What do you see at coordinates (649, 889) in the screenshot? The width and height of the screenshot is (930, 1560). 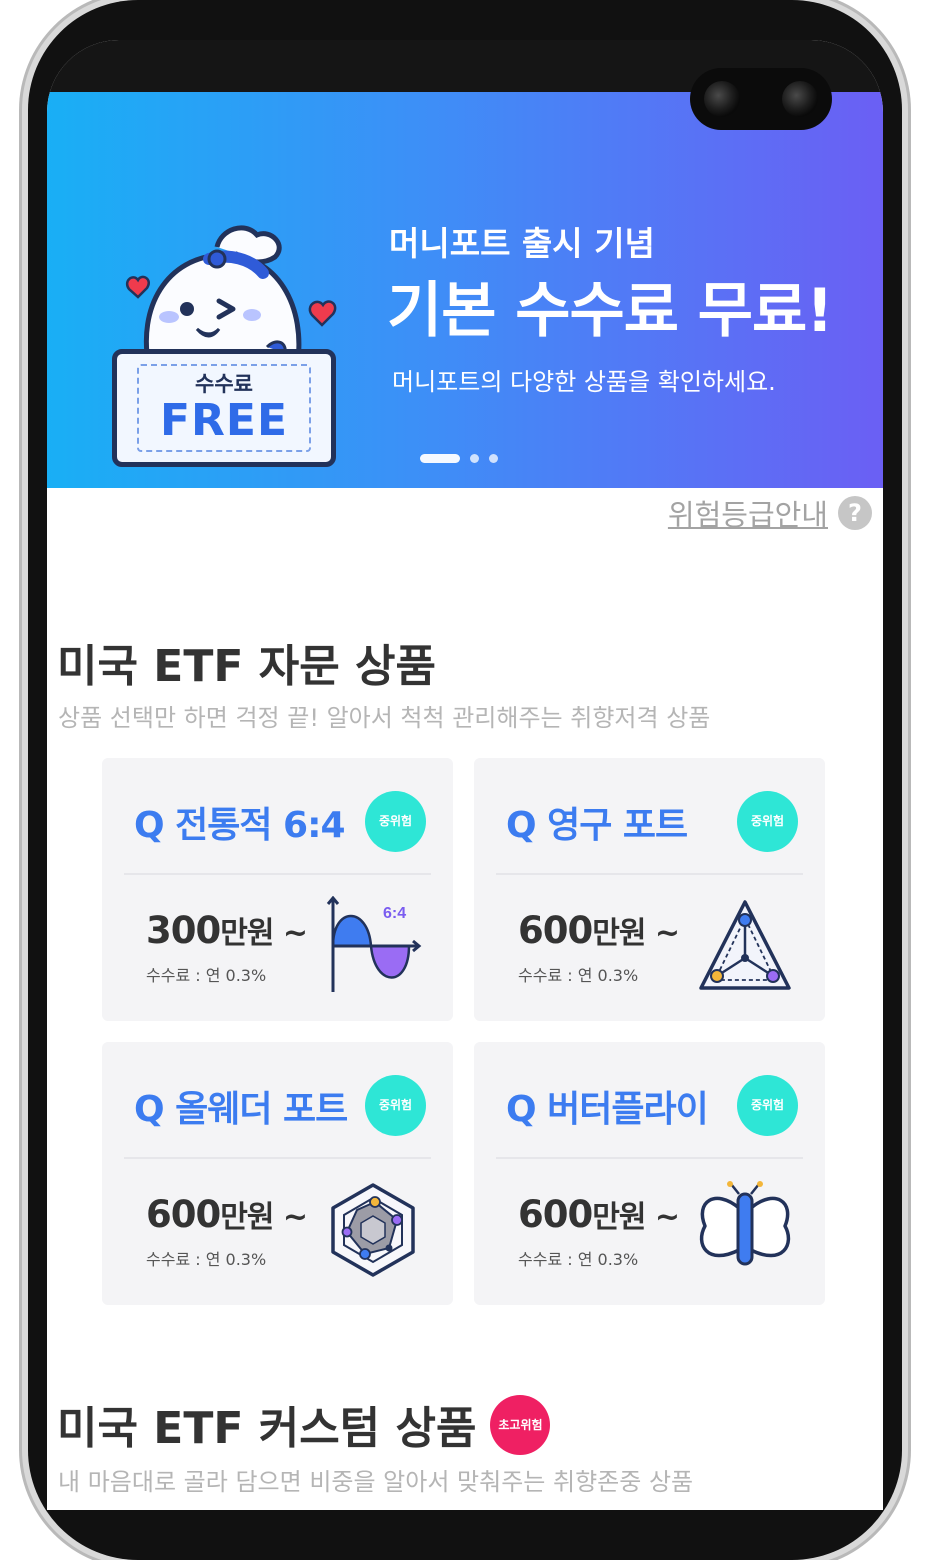 I see `product-card-permanent: Q 영구 포트 중위험 600만원 ~ 수수료 : 연 0.3%` at bounding box center [649, 889].